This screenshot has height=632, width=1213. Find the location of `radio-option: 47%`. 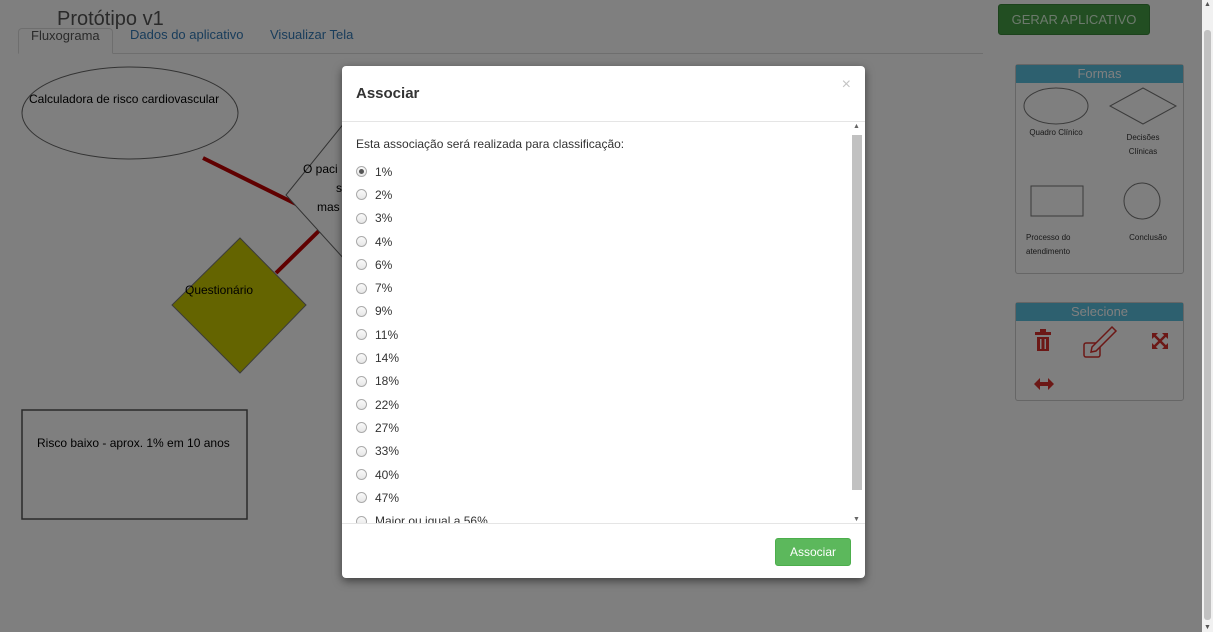

radio-option: 47% is located at coordinates (422, 497).